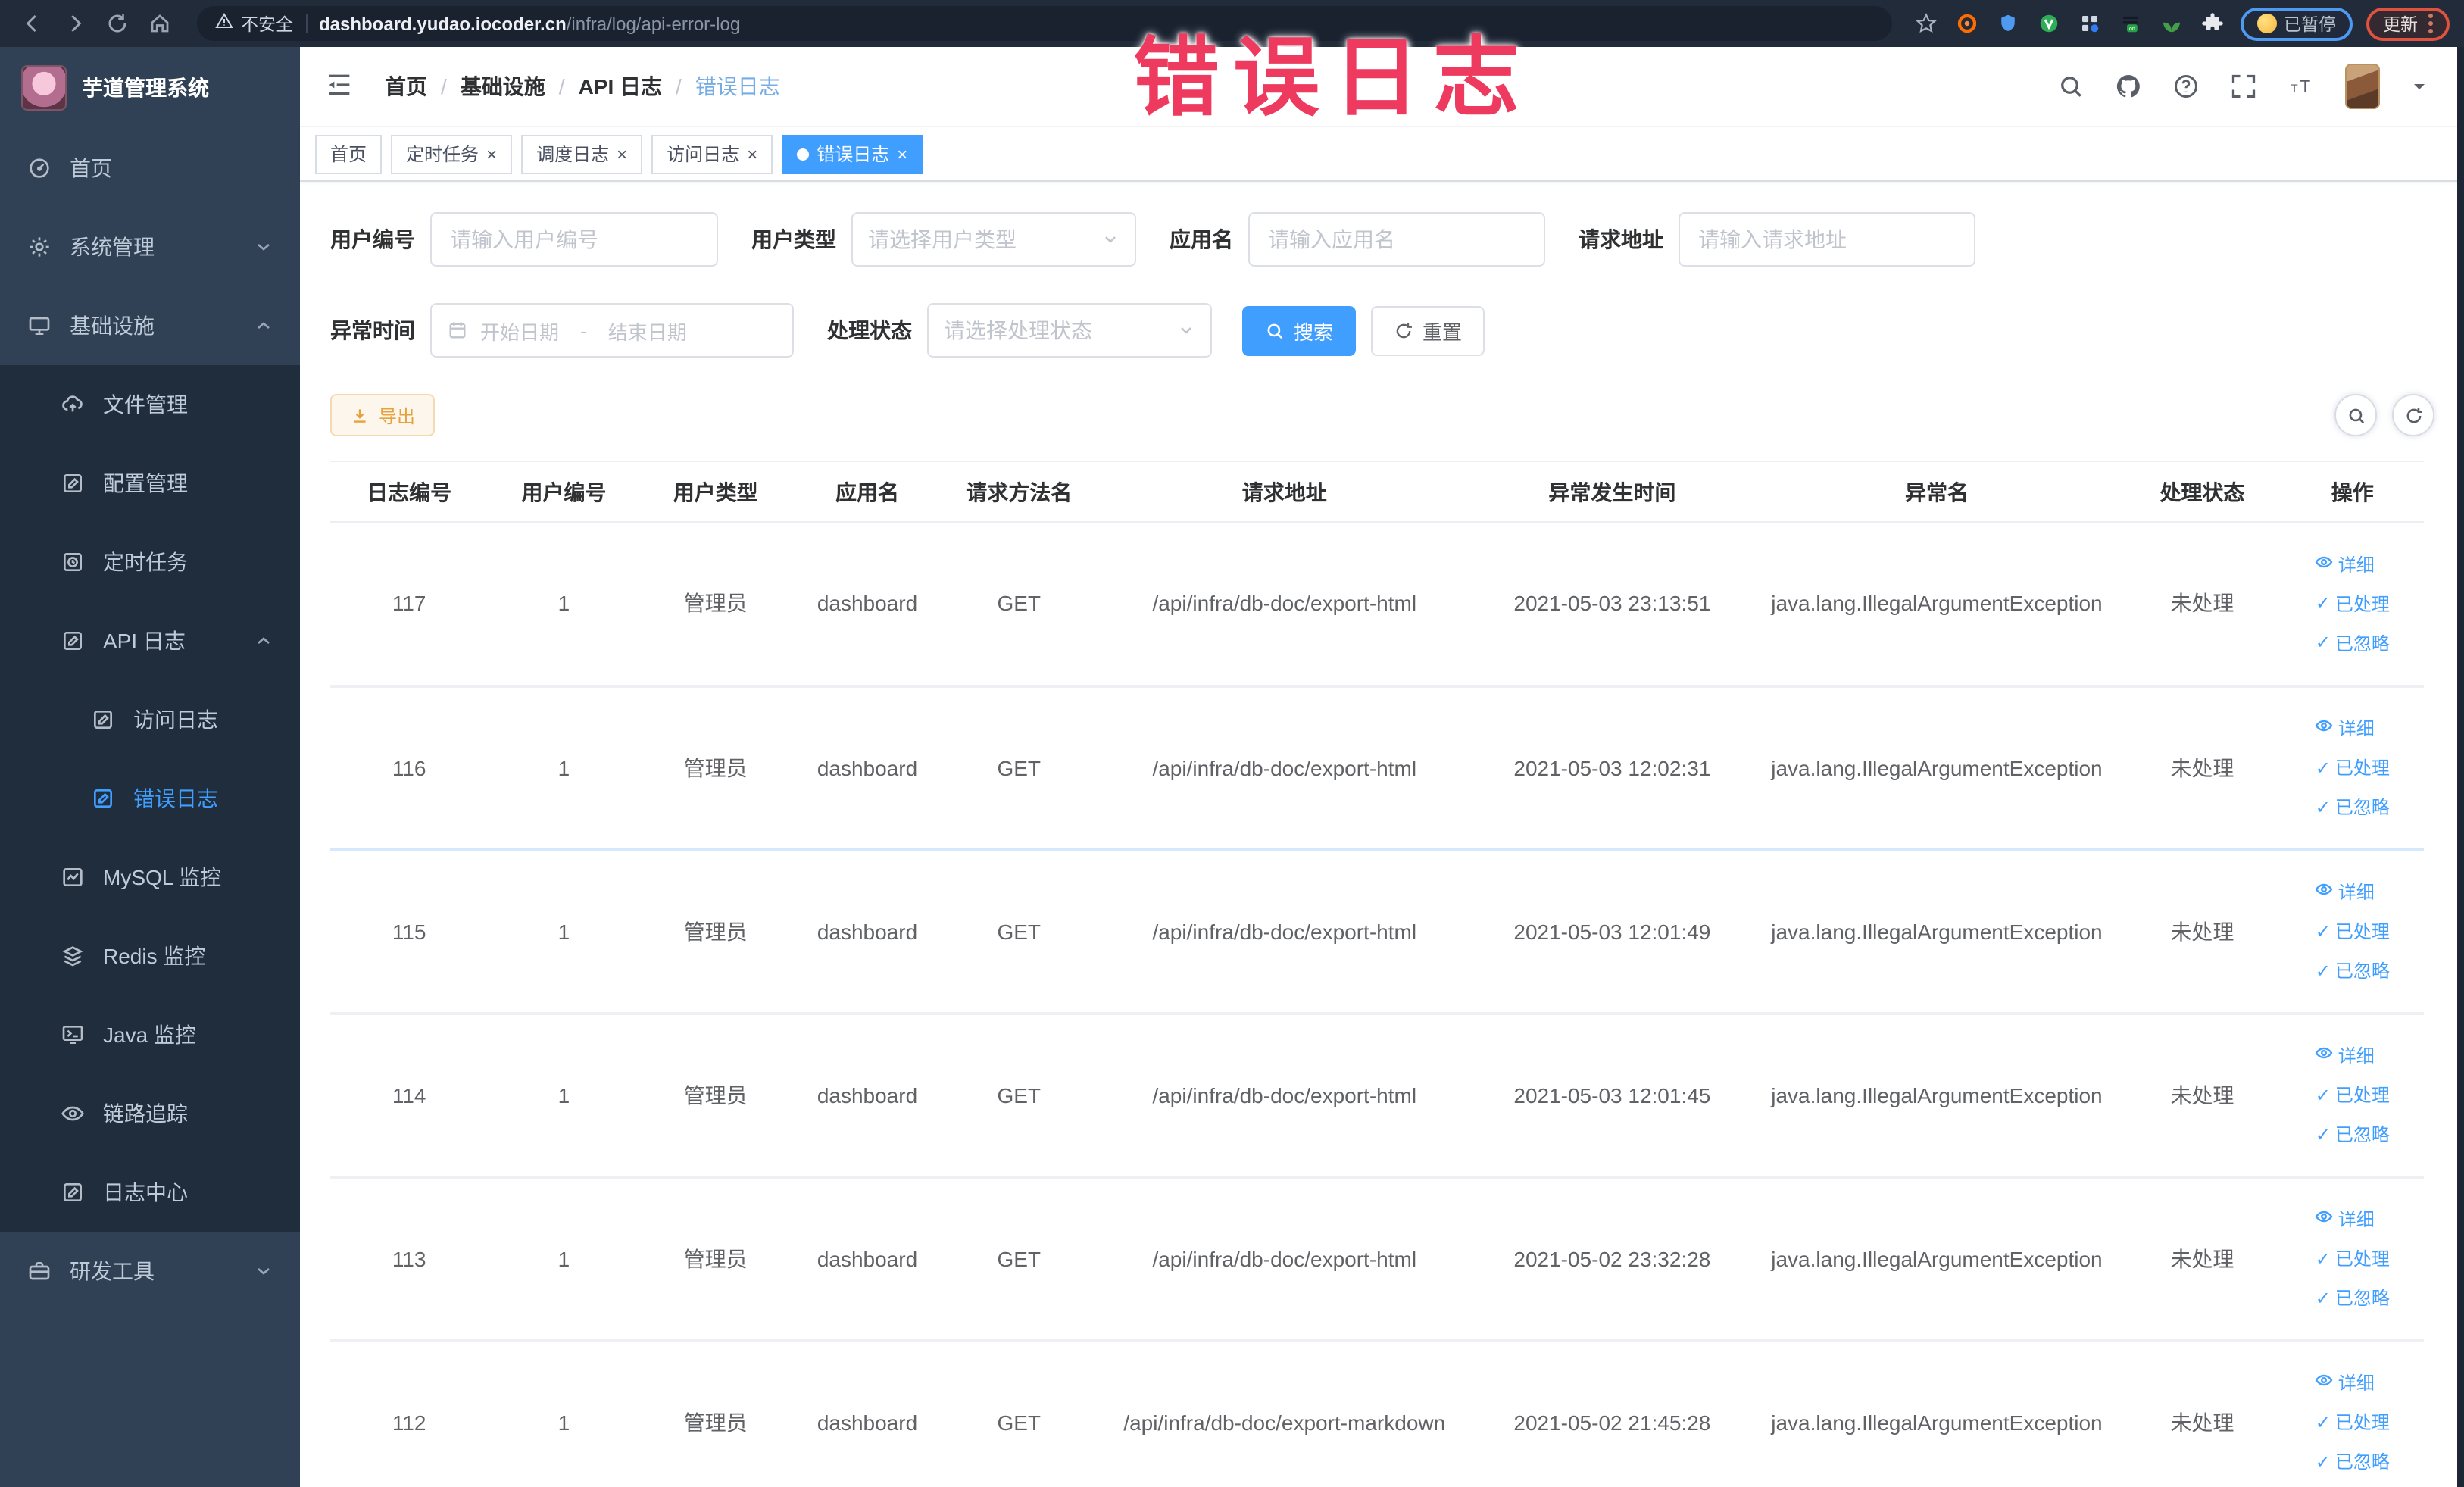  What do you see at coordinates (1069, 330) in the screenshot?
I see `process-status-select: 请选择处理状态` at bounding box center [1069, 330].